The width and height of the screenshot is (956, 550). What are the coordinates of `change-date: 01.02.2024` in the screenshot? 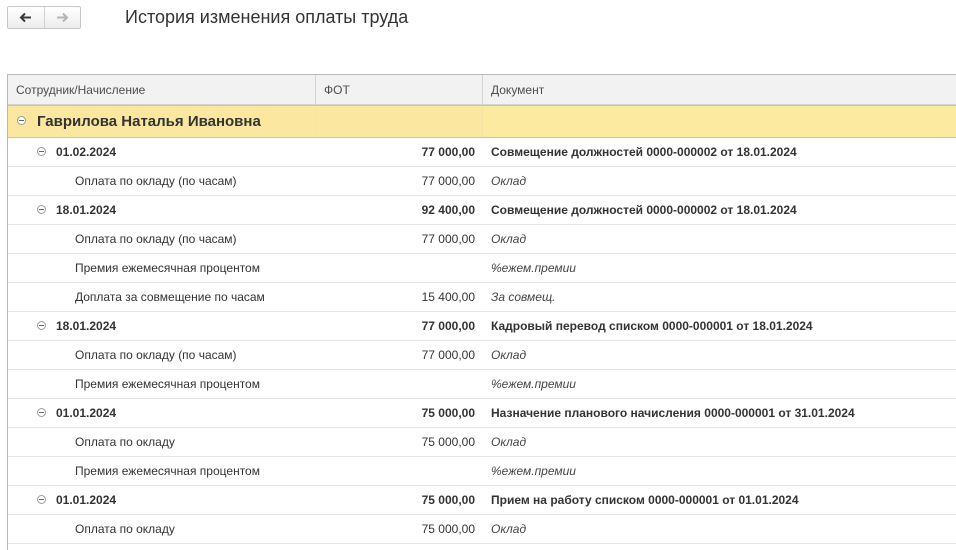 It's located at (86, 152).